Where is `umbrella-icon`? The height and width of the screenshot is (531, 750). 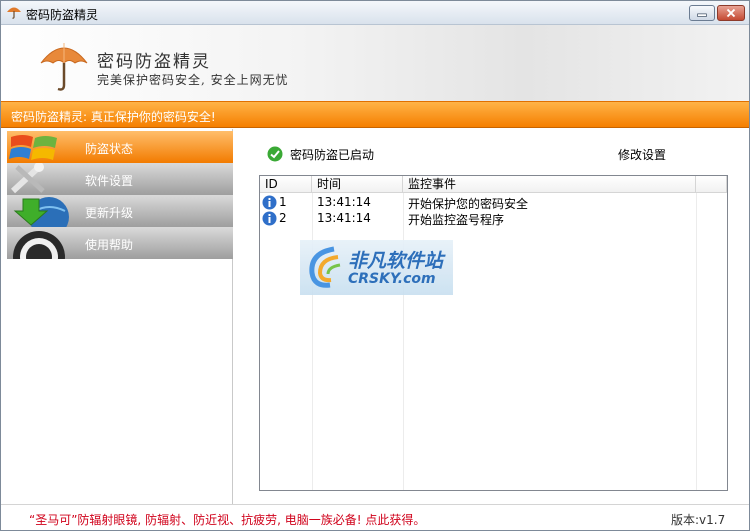
umbrella-icon is located at coordinates (14, 13).